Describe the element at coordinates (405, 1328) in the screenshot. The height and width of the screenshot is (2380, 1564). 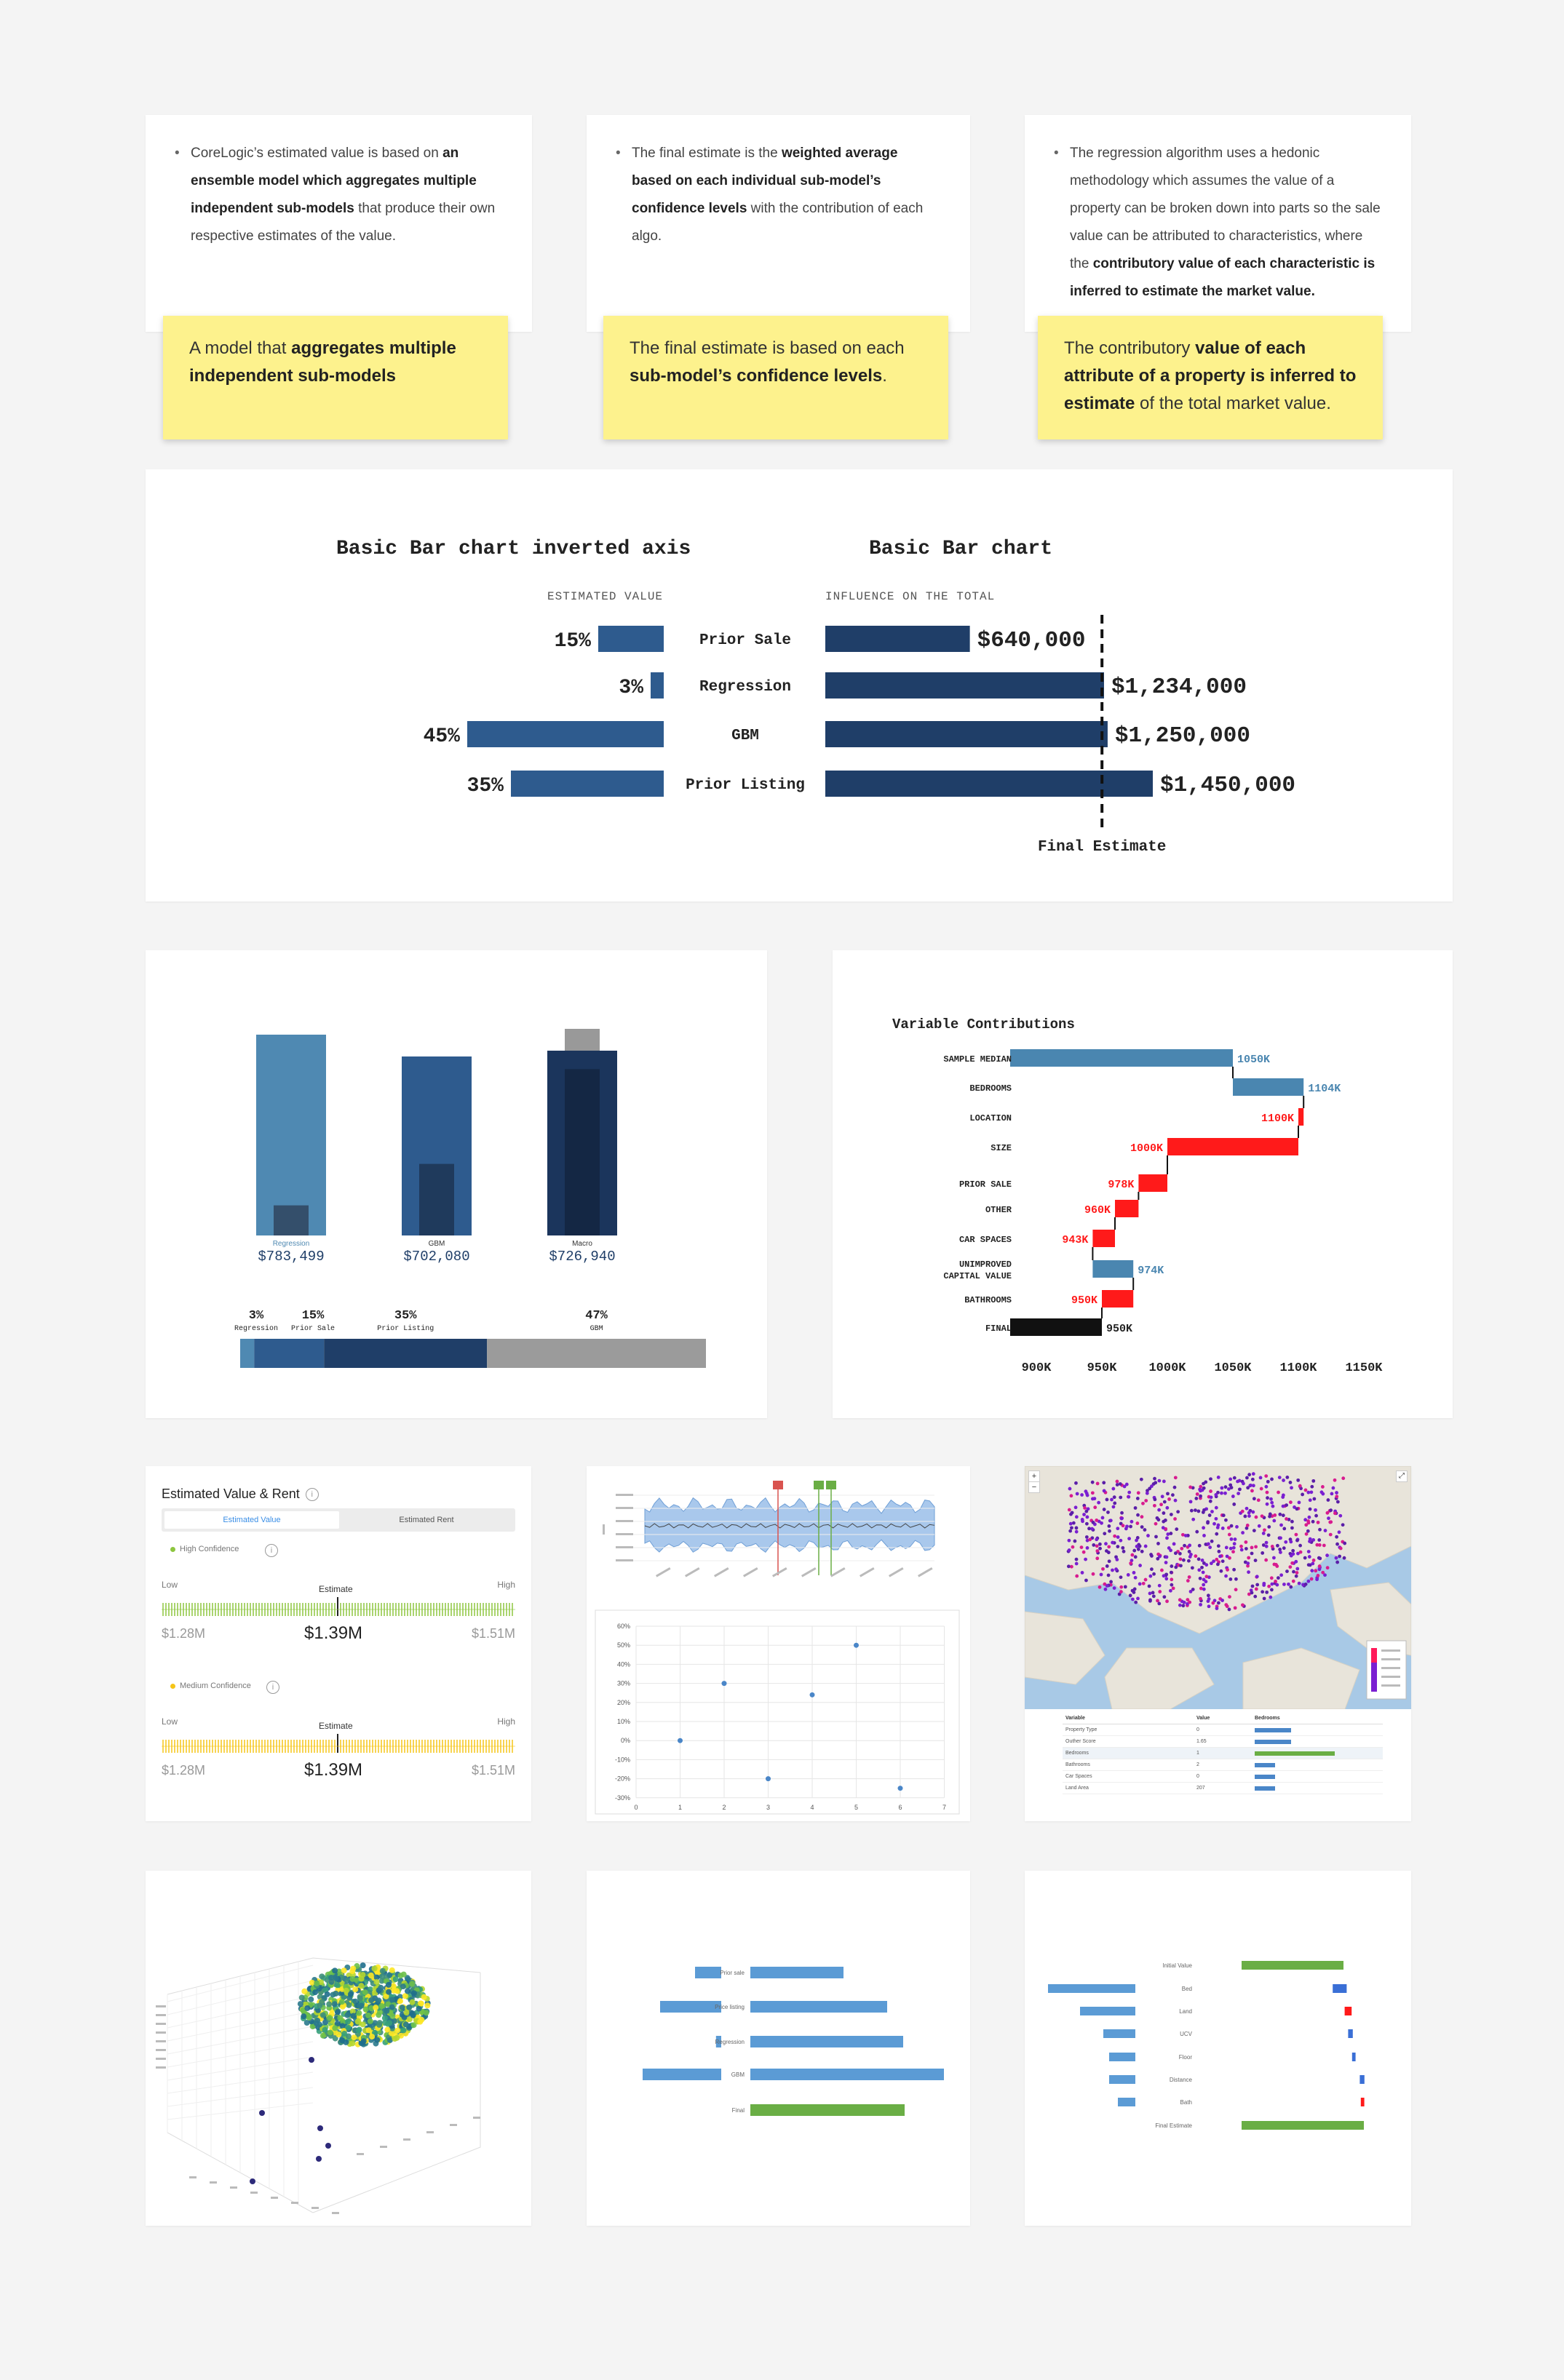
I see `weight-label: Prior Listing` at that location.